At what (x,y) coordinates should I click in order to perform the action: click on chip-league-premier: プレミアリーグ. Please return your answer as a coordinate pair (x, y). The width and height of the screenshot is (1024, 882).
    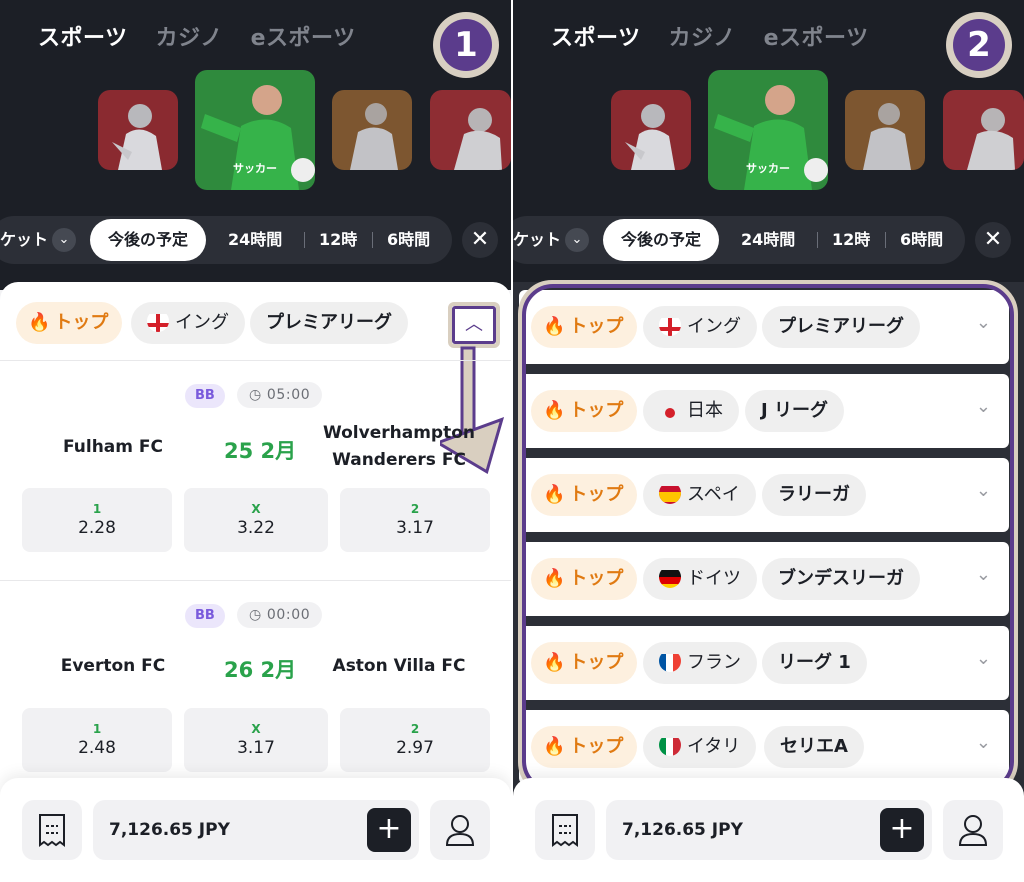
    Looking at the image, I should click on (329, 323).